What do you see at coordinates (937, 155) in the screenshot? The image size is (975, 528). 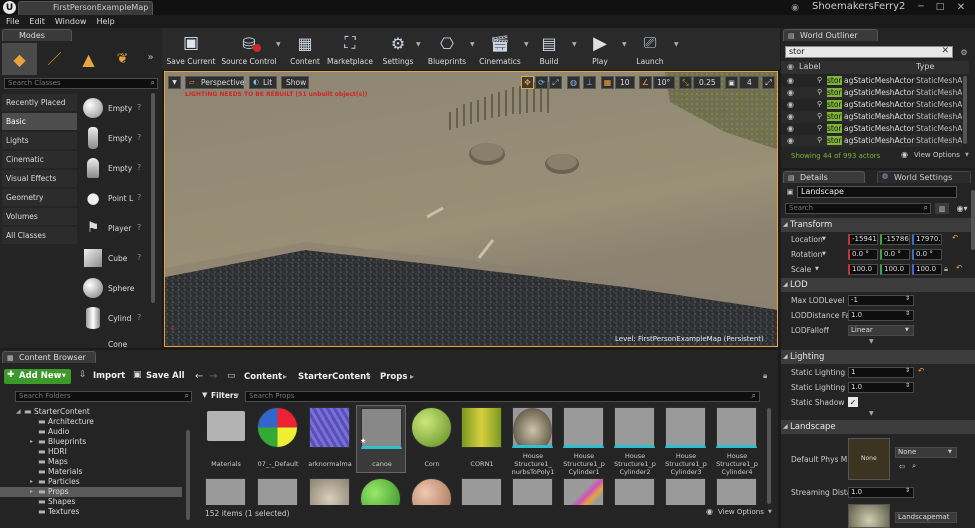 I see `outliner-view-options: ◉ View Options ▼` at bounding box center [937, 155].